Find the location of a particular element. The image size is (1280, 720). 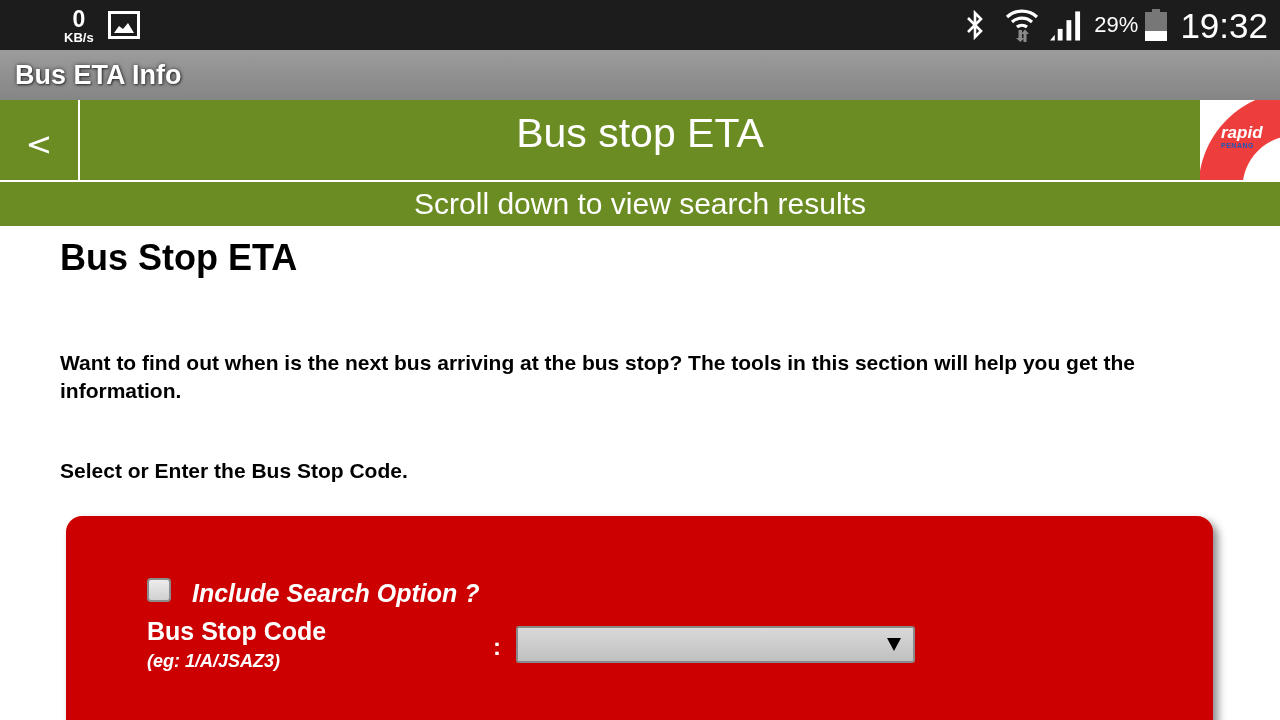

checkbox is located at coordinates (159, 590).